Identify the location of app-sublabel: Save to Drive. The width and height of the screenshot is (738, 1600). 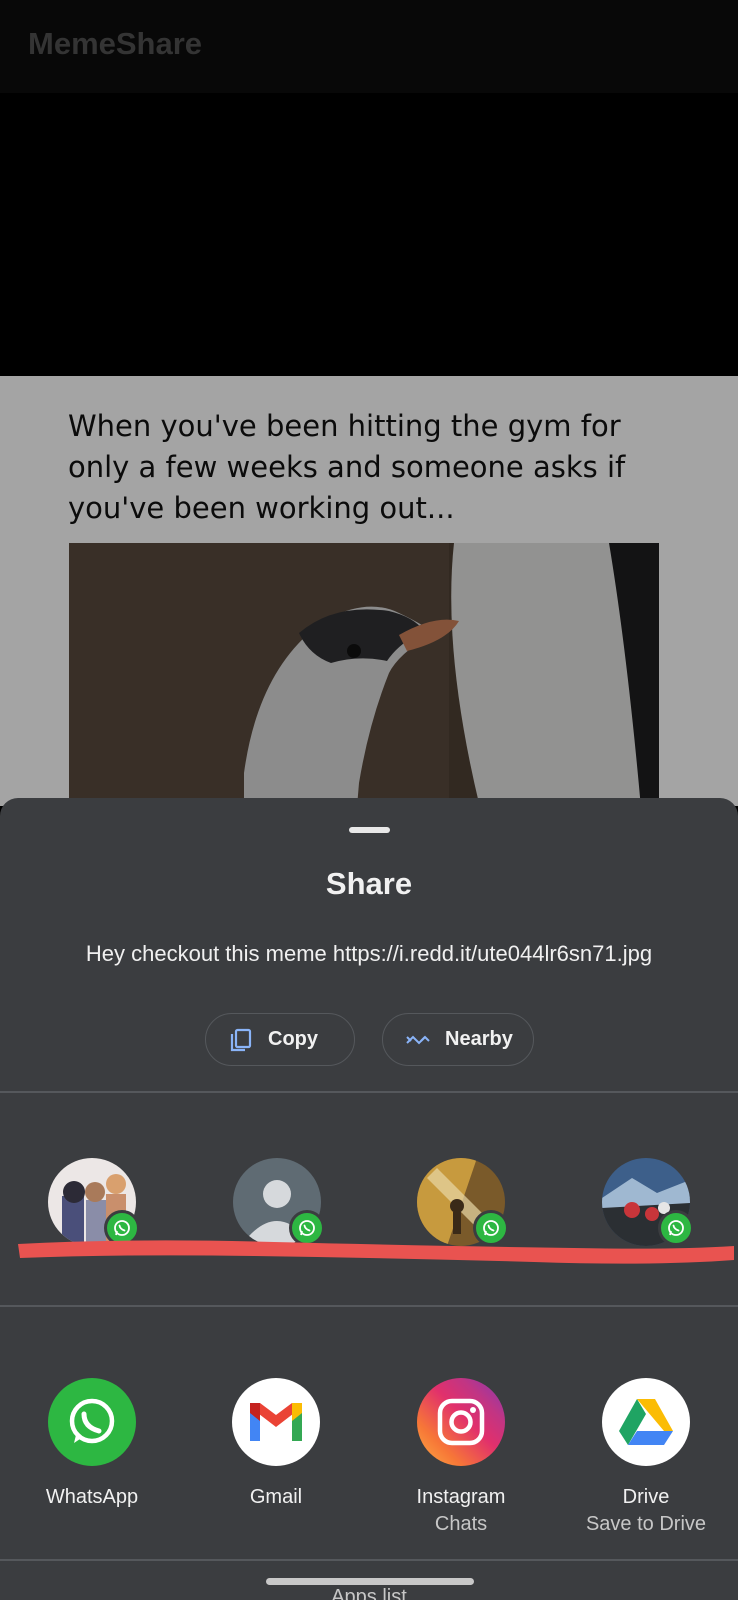
(646, 1524).